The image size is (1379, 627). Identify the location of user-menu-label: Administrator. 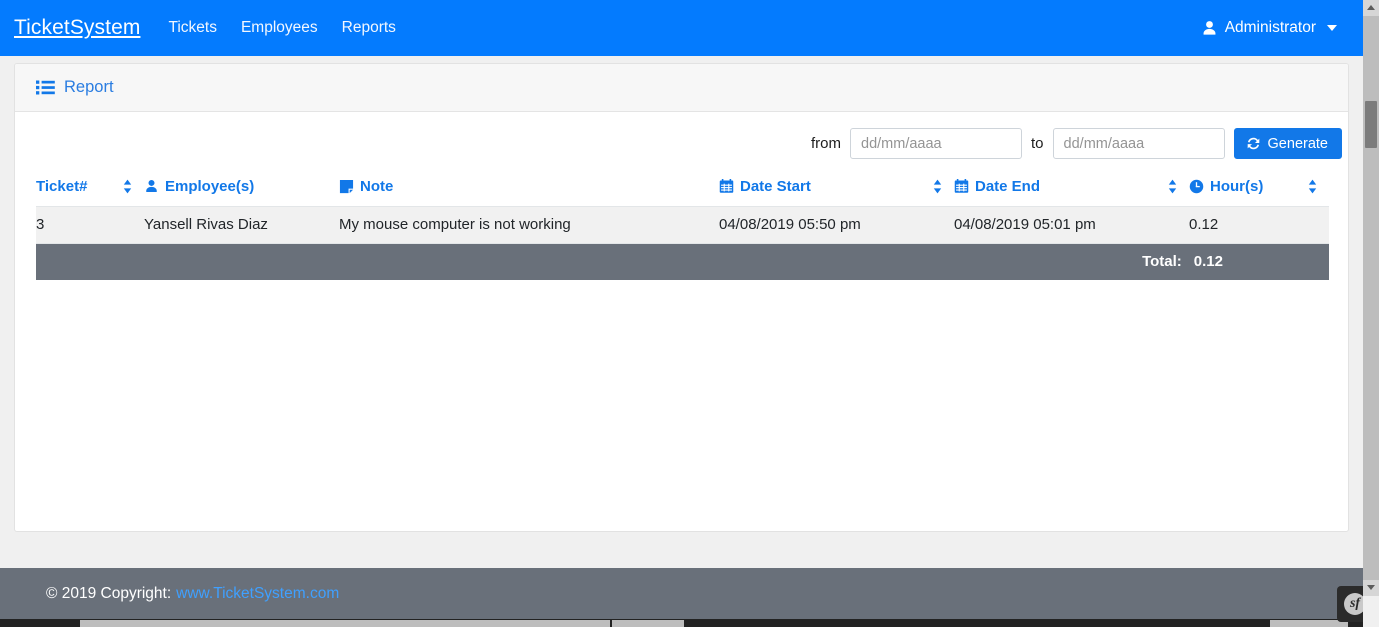
(1270, 27).